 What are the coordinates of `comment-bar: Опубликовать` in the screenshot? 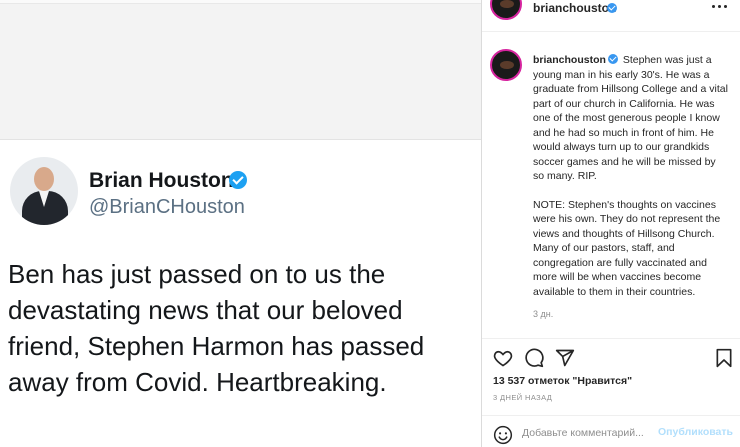 It's located at (611, 431).